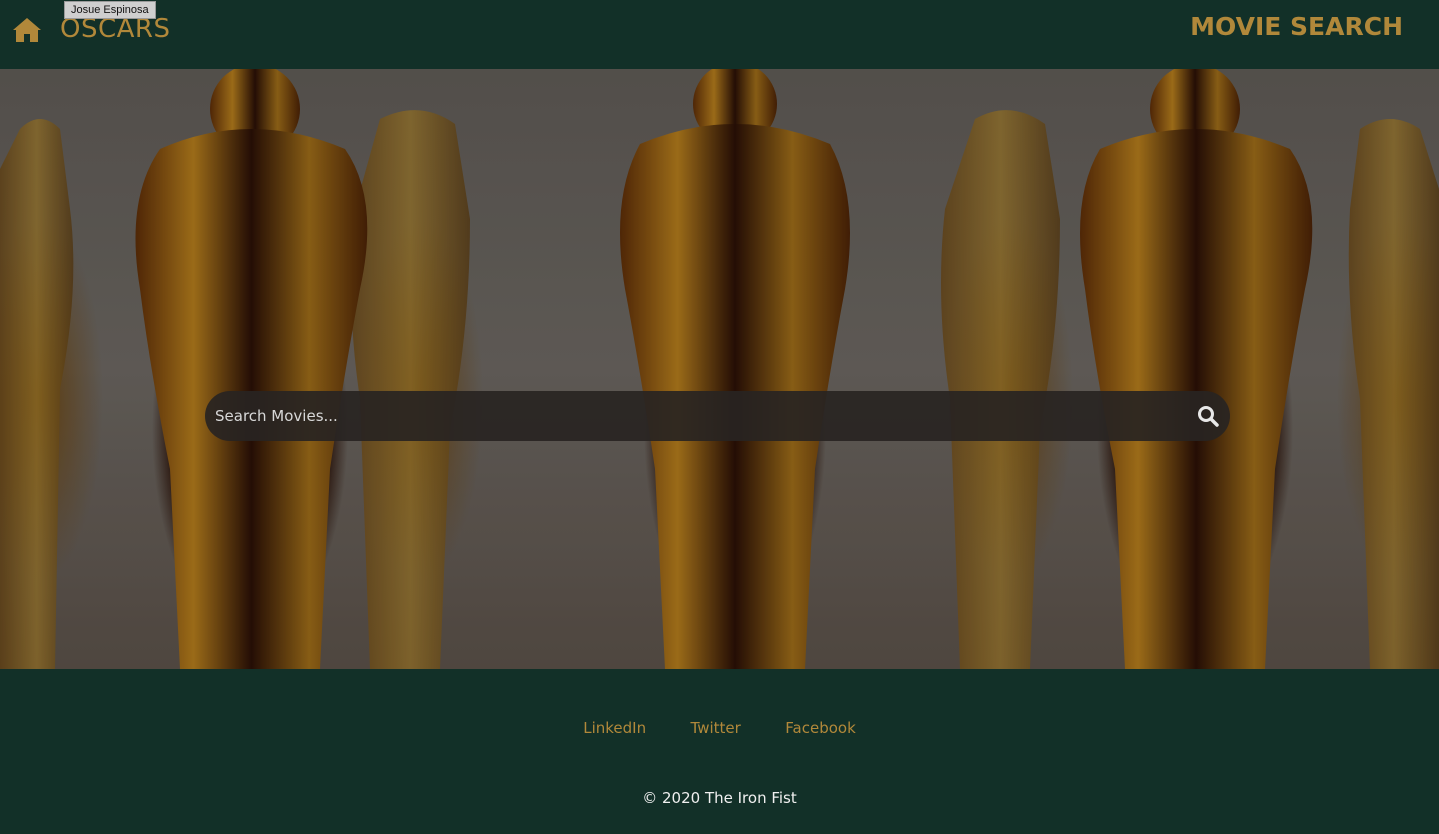 This screenshot has height=834, width=1439. I want to click on search-icon, so click(1208, 416).